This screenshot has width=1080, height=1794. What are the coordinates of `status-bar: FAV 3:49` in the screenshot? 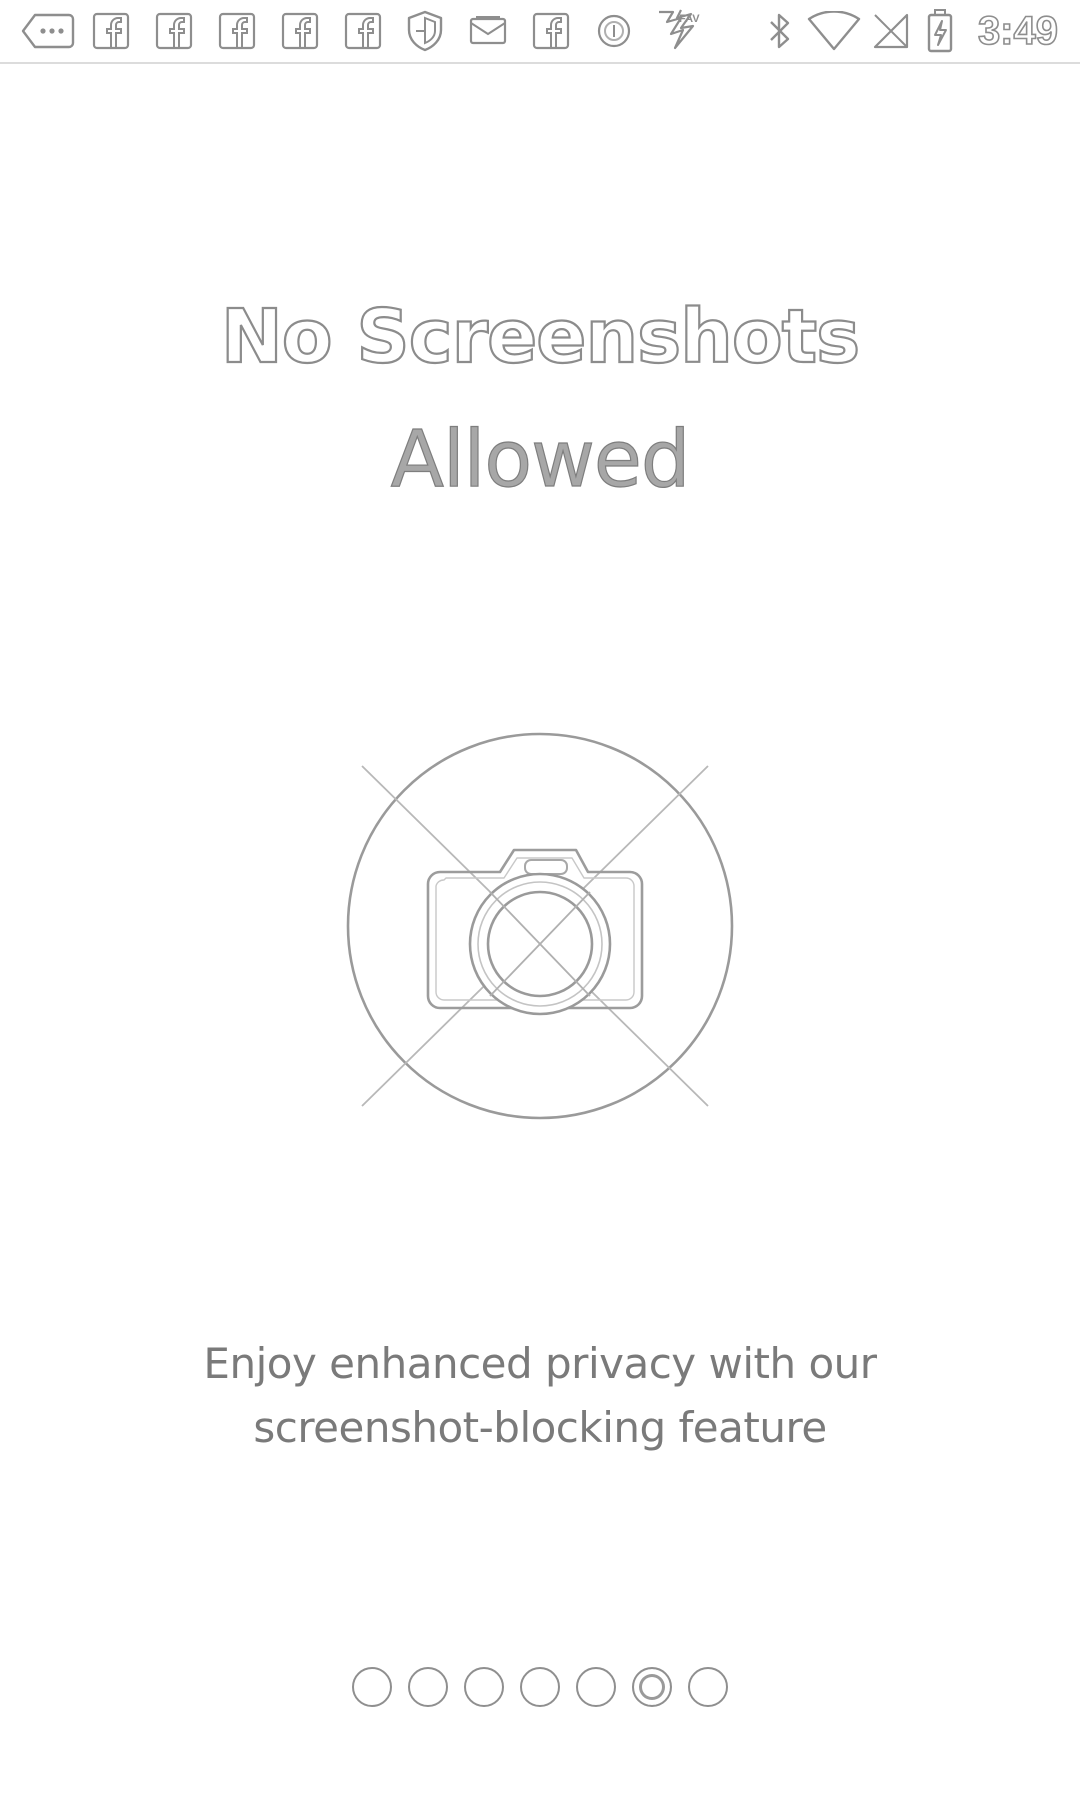 It's located at (540, 32).